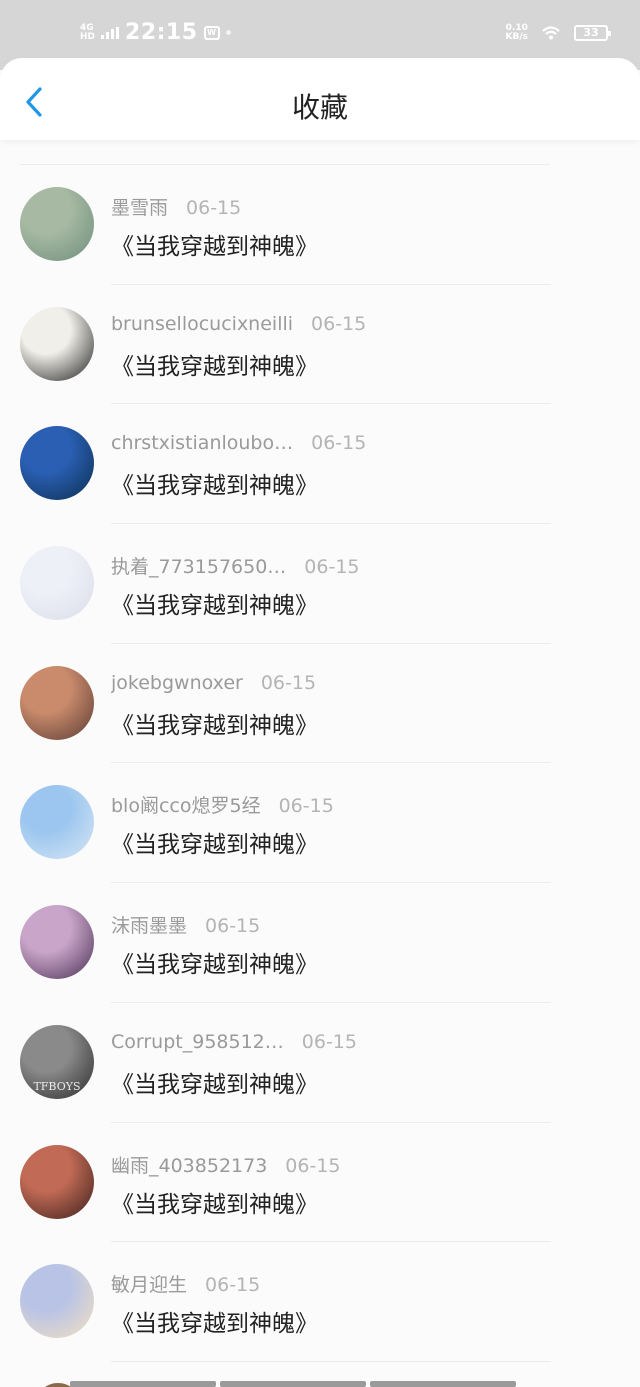 This screenshot has width=640, height=1387. I want to click on battery-icon: 33, so click(592, 33).